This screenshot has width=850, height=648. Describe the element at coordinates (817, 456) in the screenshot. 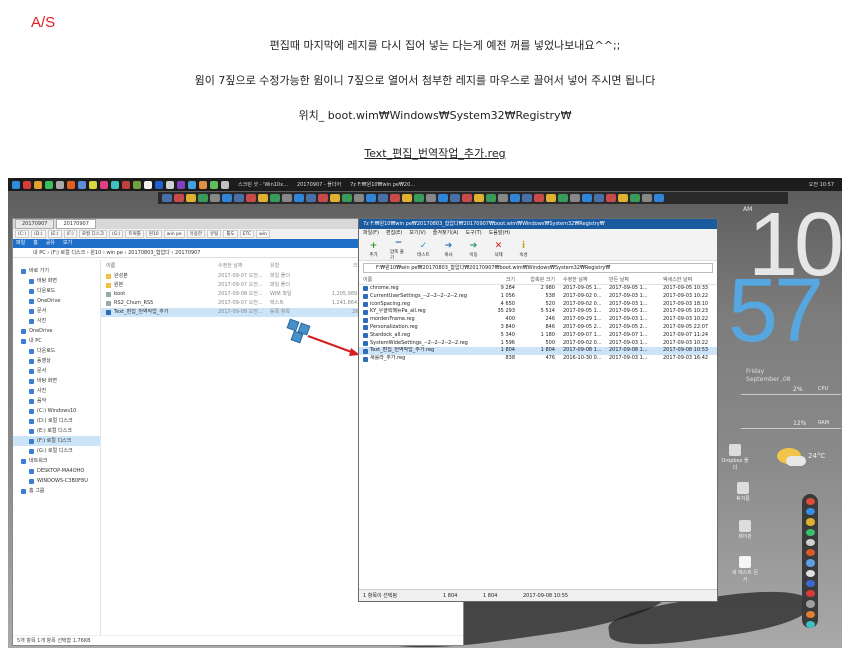

I see `weather-temp: 24°C` at that location.